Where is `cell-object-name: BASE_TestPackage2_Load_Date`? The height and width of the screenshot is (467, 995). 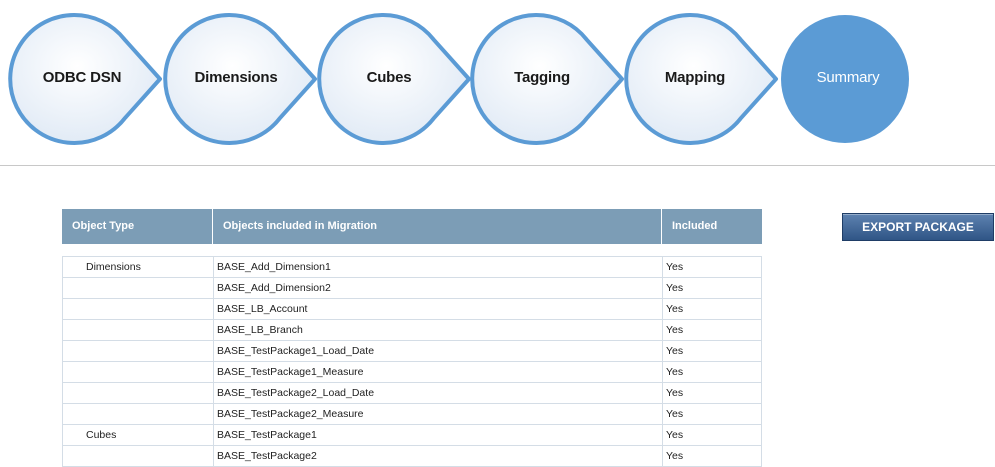
cell-object-name: BASE_TestPackage2_Load_Date is located at coordinates (437, 393).